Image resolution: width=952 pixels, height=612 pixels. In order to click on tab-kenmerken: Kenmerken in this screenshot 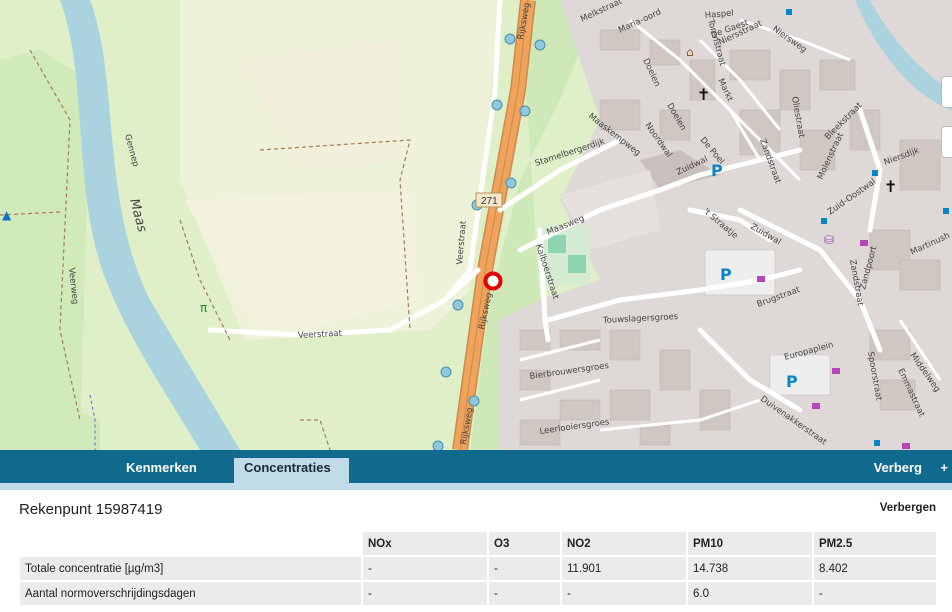, I will do `click(161, 470)`.